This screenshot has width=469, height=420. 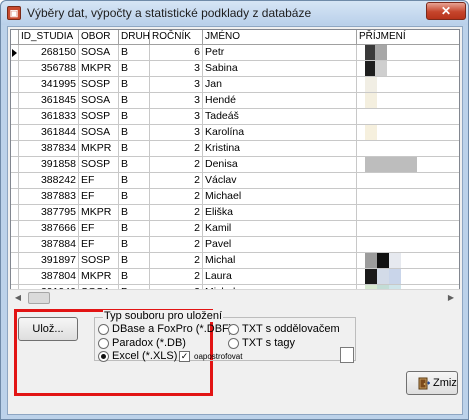 I want to click on cell-id-studia: 387883, so click(x=49, y=197).